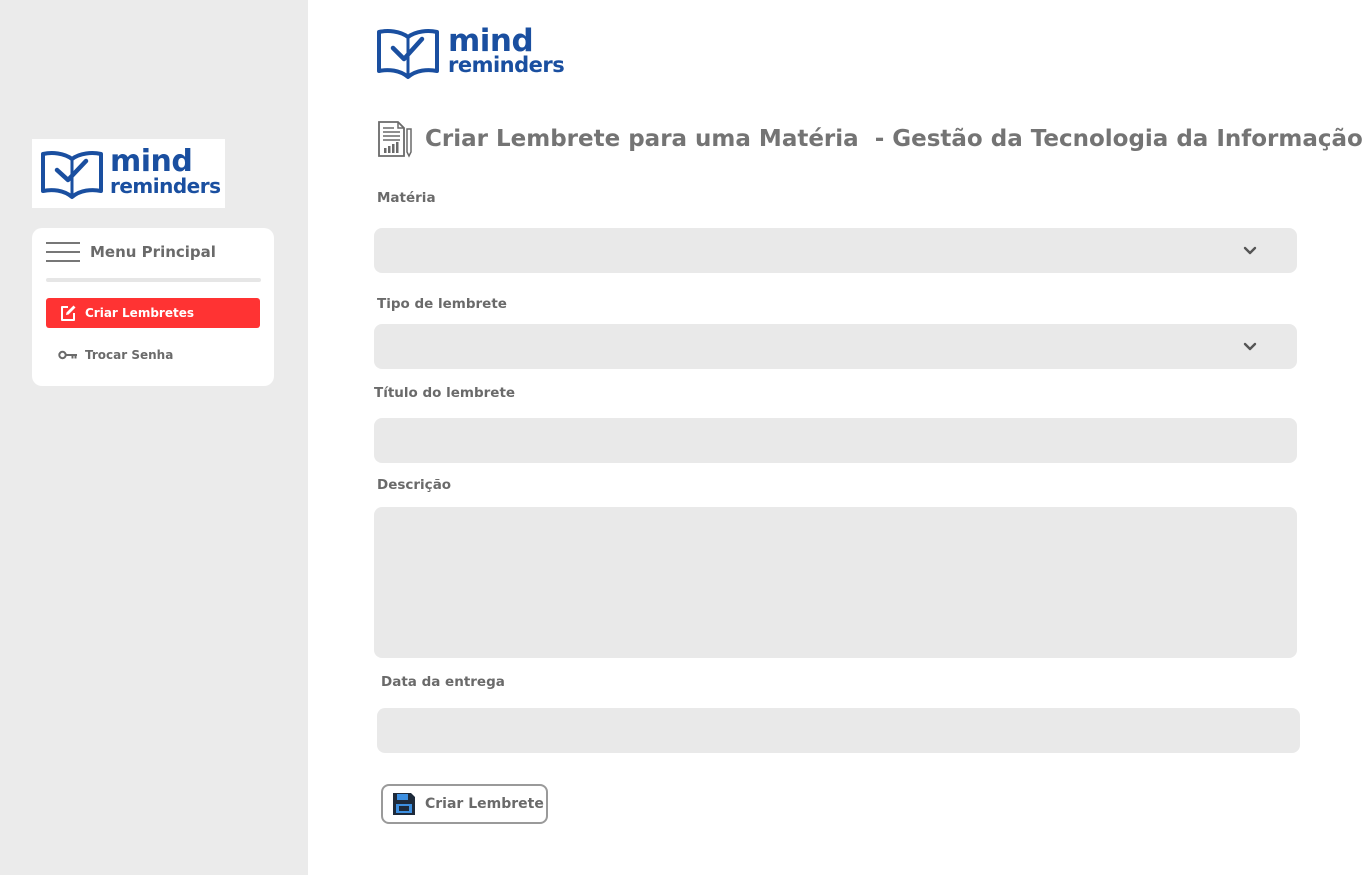 The image size is (1366, 875). Describe the element at coordinates (406, 198) in the screenshot. I see `materia-label: Matéria` at that location.